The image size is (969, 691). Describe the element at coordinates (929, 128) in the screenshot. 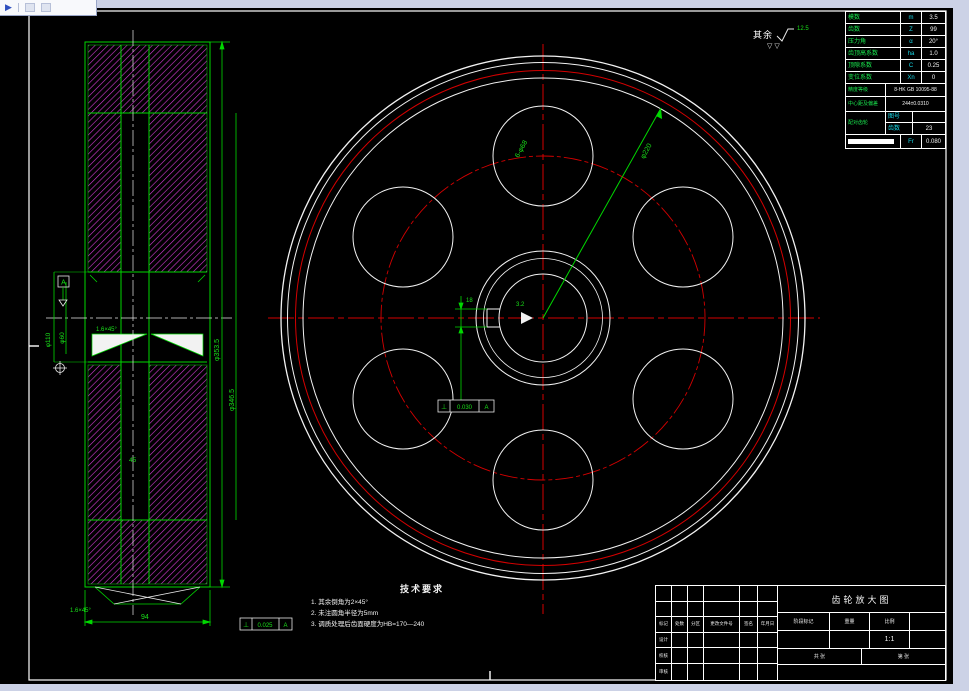

I see `mate-value: 23` at that location.